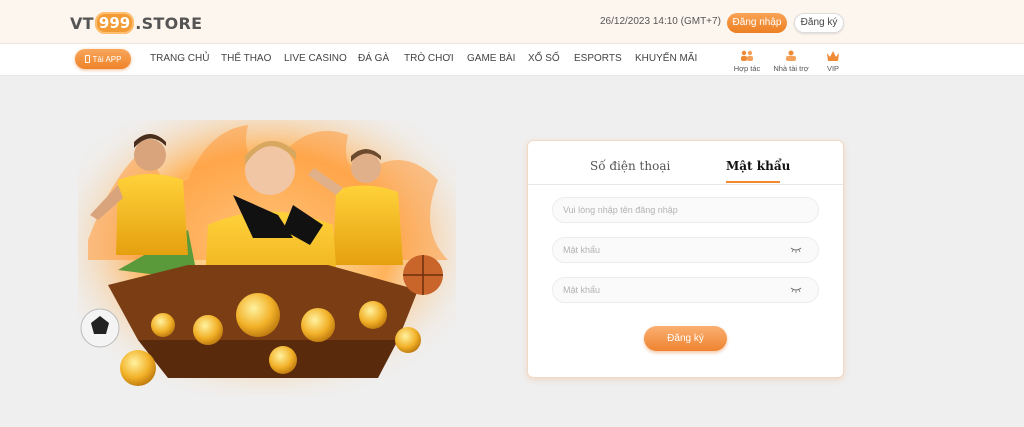 This screenshot has height=427, width=1024. I want to click on confirm-password-input, so click(685, 290).